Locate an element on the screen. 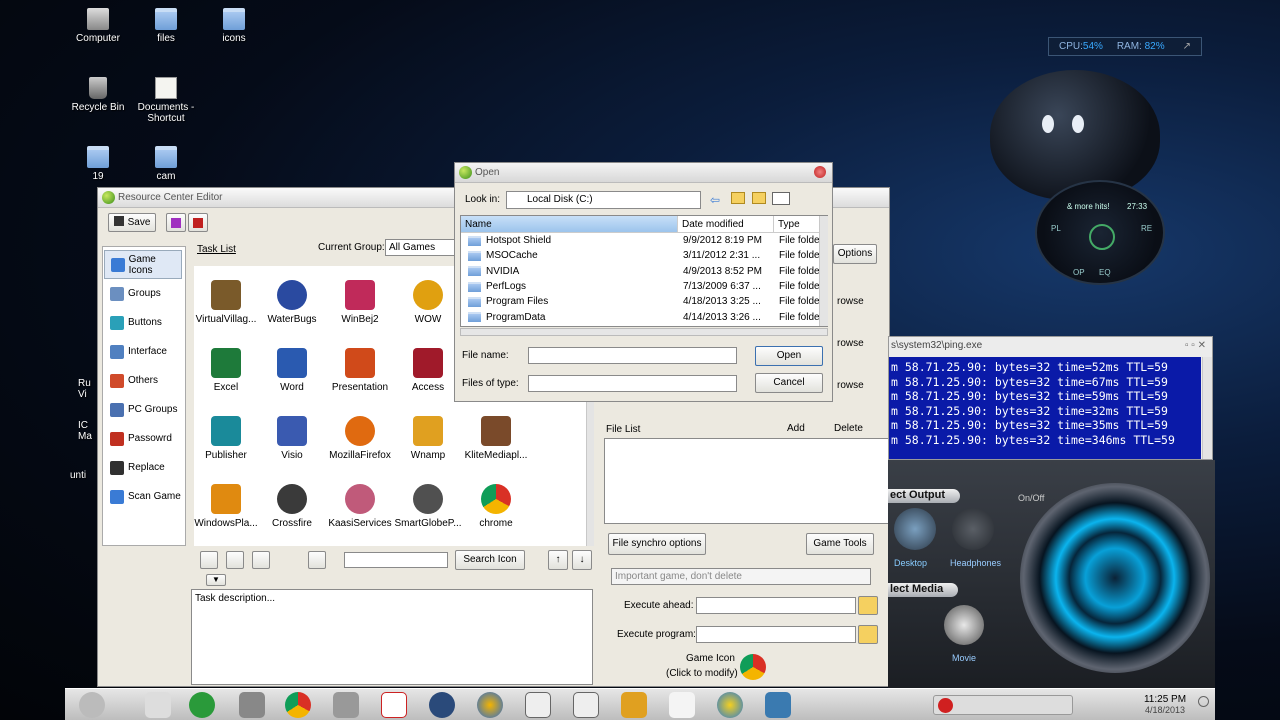  app-winamp: Wnamp is located at coordinates (428, 438).